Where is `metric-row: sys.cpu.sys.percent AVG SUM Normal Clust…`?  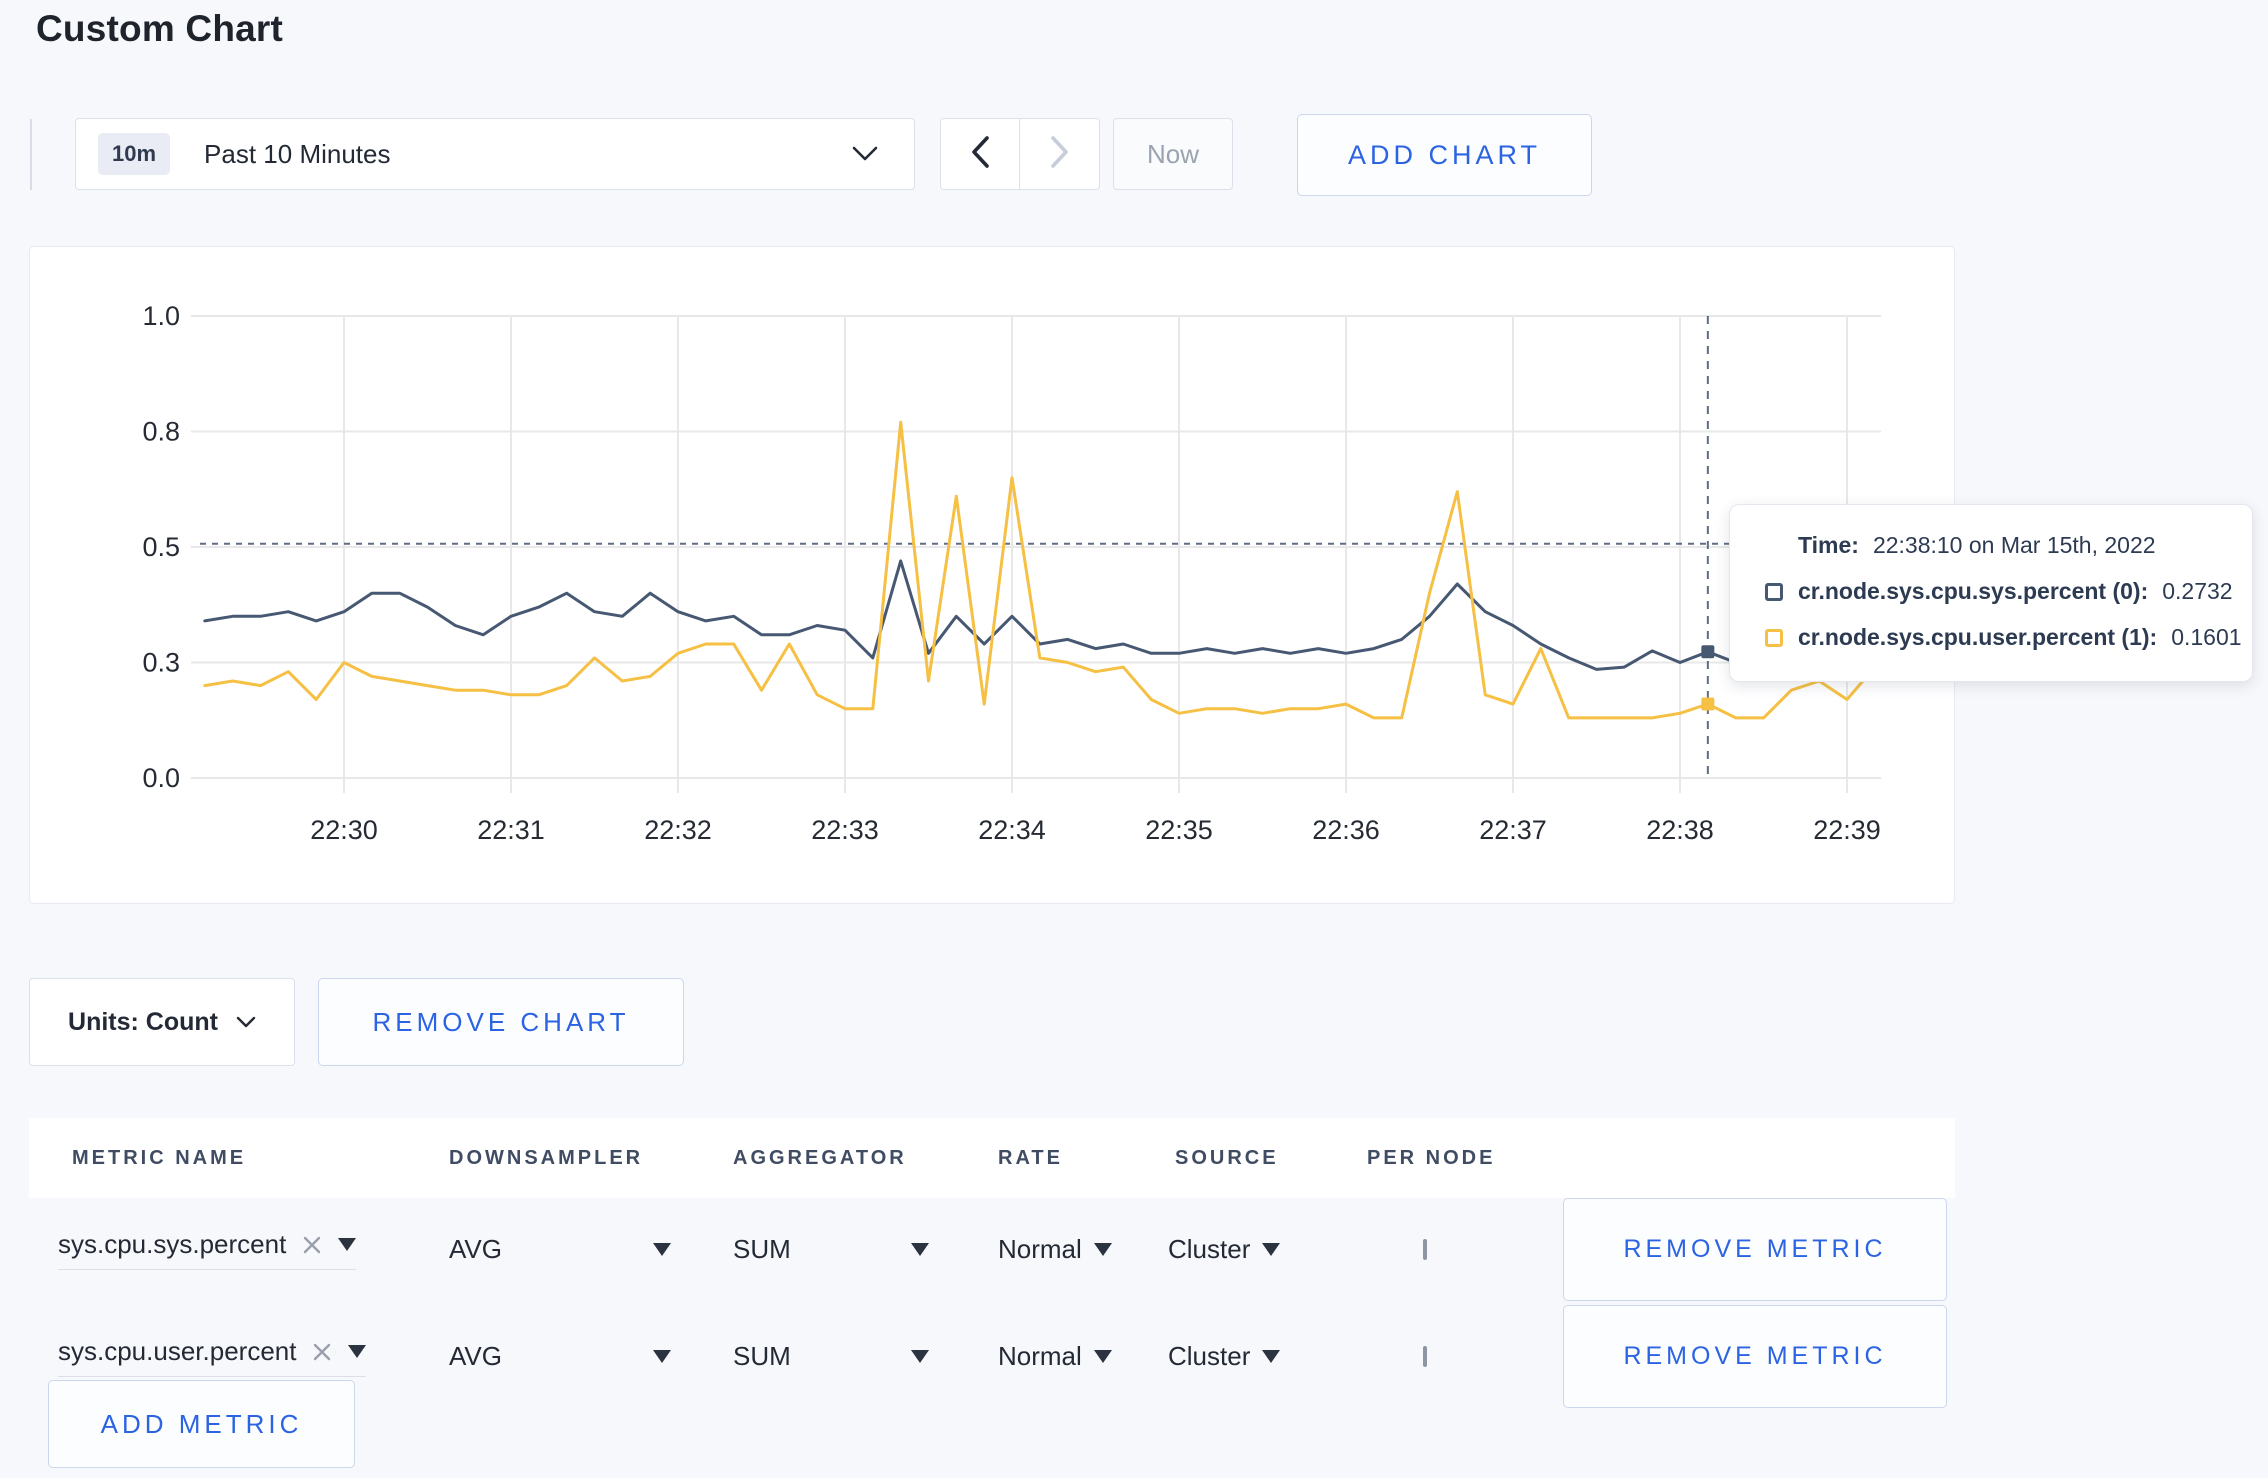 metric-row: sys.cpu.sys.percent AVG SUM Normal Clust… is located at coordinates (992, 1249).